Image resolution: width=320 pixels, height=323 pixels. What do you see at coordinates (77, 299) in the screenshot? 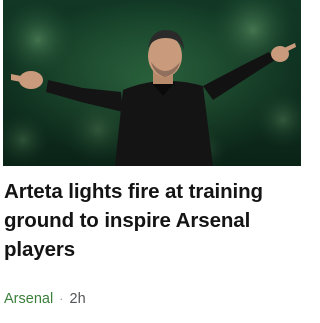
I see `published-time: 2h` at bounding box center [77, 299].